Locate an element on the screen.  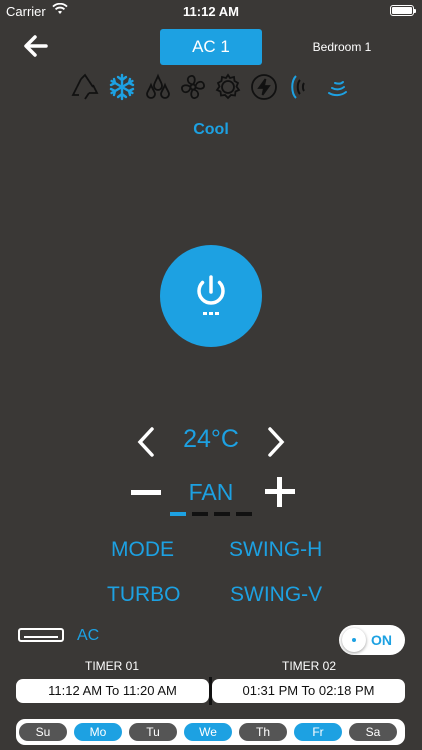
day-selector: Su Mo Tu We Th Fr Sa is located at coordinates (210, 732).